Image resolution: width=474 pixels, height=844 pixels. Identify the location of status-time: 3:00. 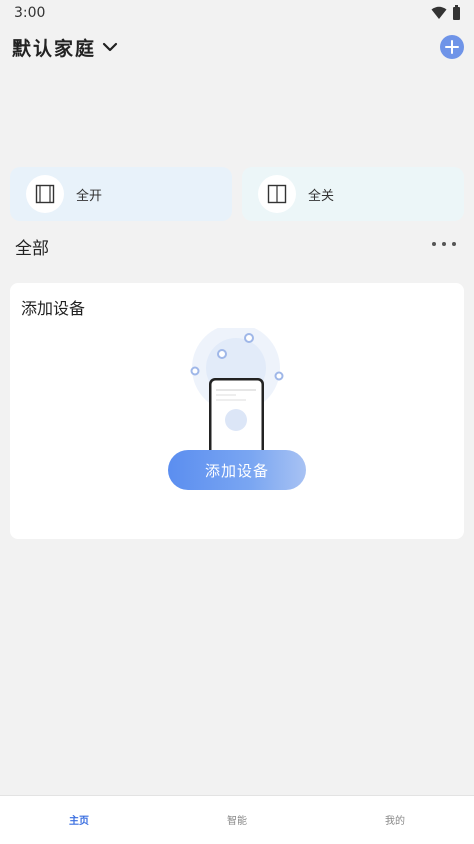
(30, 13).